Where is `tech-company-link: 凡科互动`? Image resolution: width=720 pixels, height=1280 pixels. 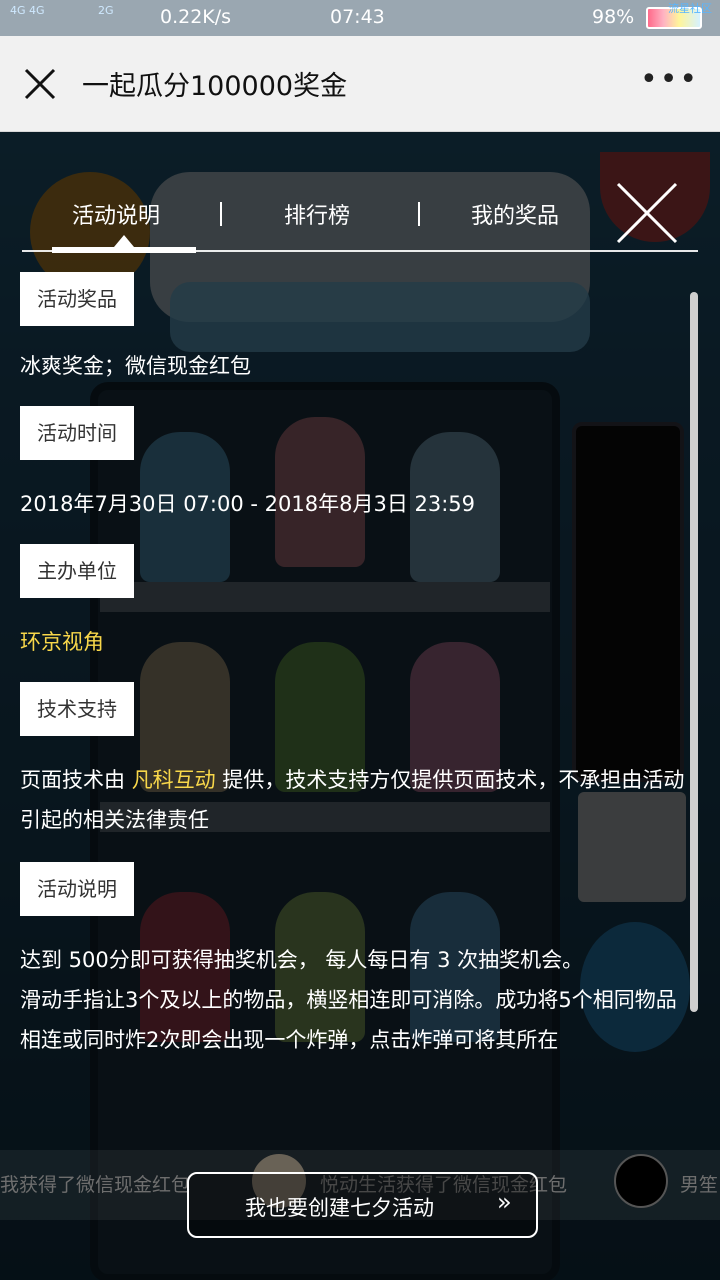
tech-company-link: 凡科互动 is located at coordinates (174, 780).